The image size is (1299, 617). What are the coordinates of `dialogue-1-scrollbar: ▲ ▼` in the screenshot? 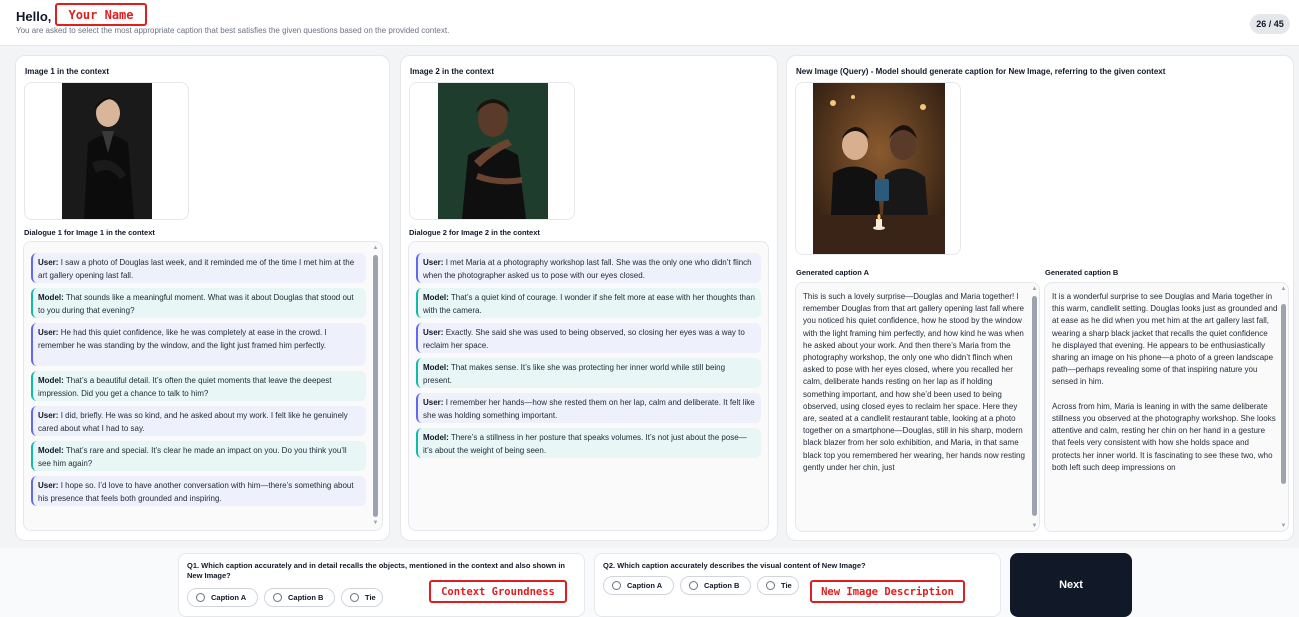 It's located at (375, 386).